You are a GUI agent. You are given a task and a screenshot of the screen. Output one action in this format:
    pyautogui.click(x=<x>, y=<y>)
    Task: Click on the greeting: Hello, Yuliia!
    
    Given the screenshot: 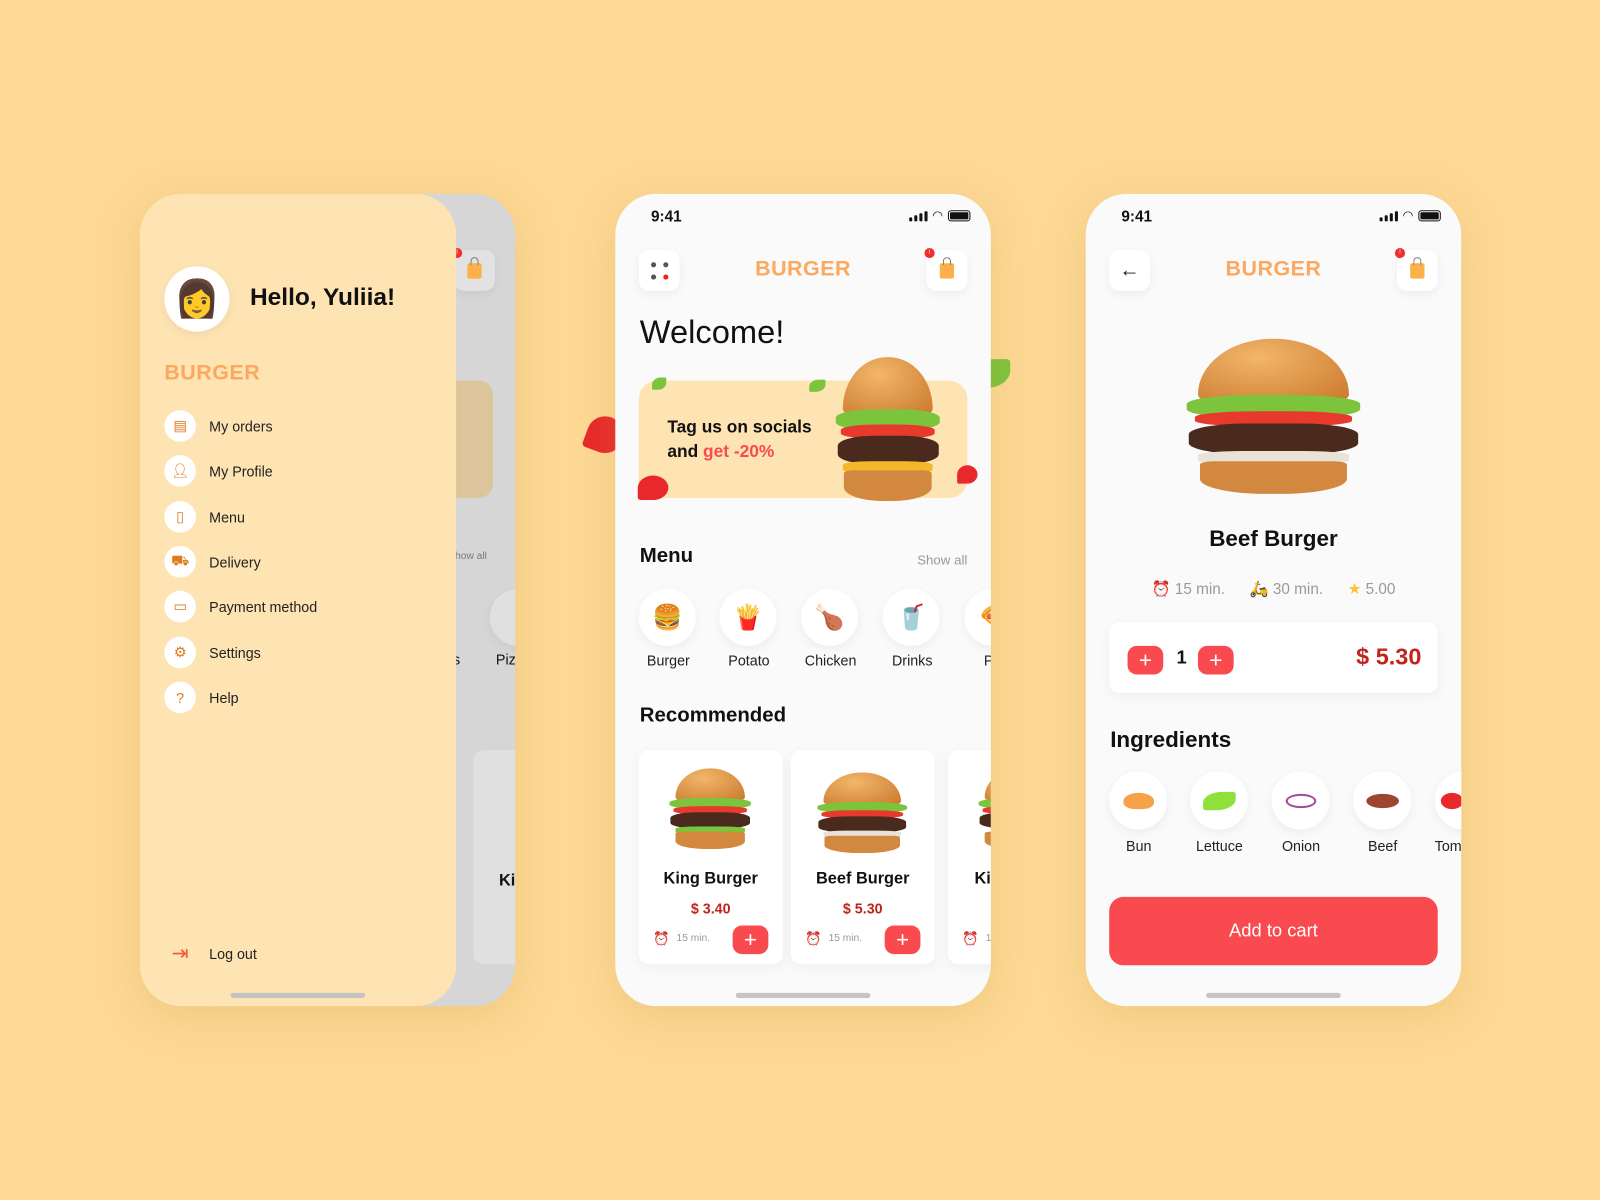 What is the action you would take?
    pyautogui.click(x=322, y=297)
    